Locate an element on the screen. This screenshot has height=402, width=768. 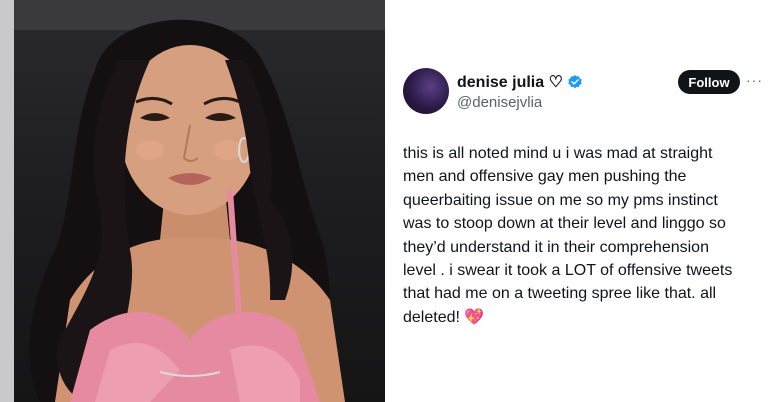
avatar is located at coordinates (426, 91).